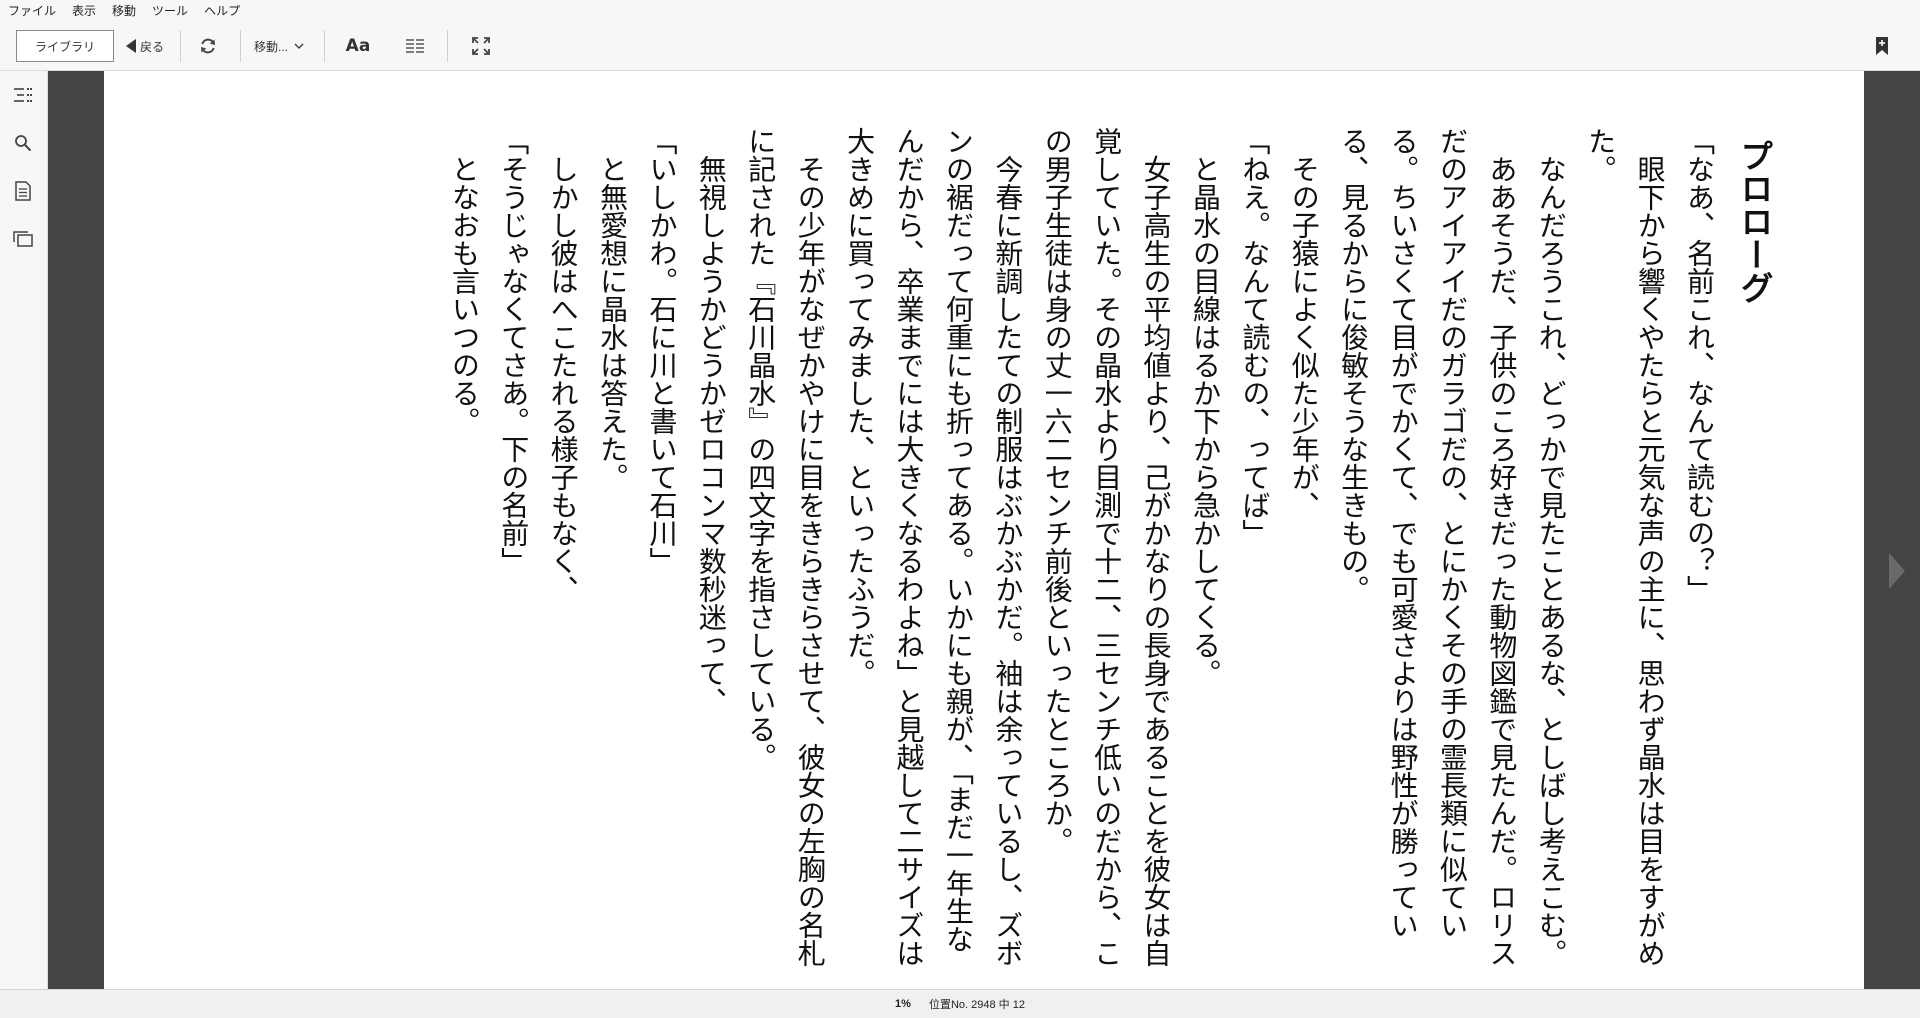 Image resolution: width=1920 pixels, height=1018 pixels. Describe the element at coordinates (299, 46) in the screenshot. I see `chevron-down-icon` at that location.